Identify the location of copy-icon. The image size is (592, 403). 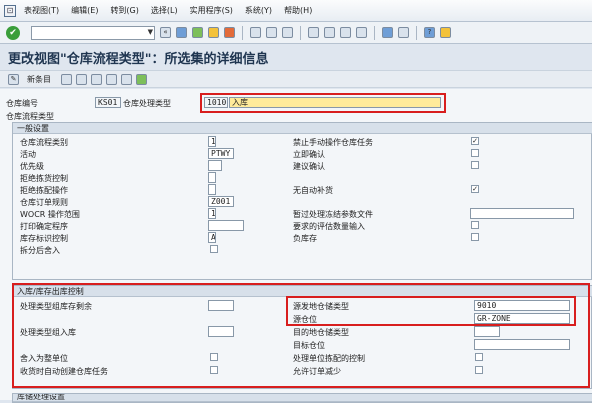
(66, 79).